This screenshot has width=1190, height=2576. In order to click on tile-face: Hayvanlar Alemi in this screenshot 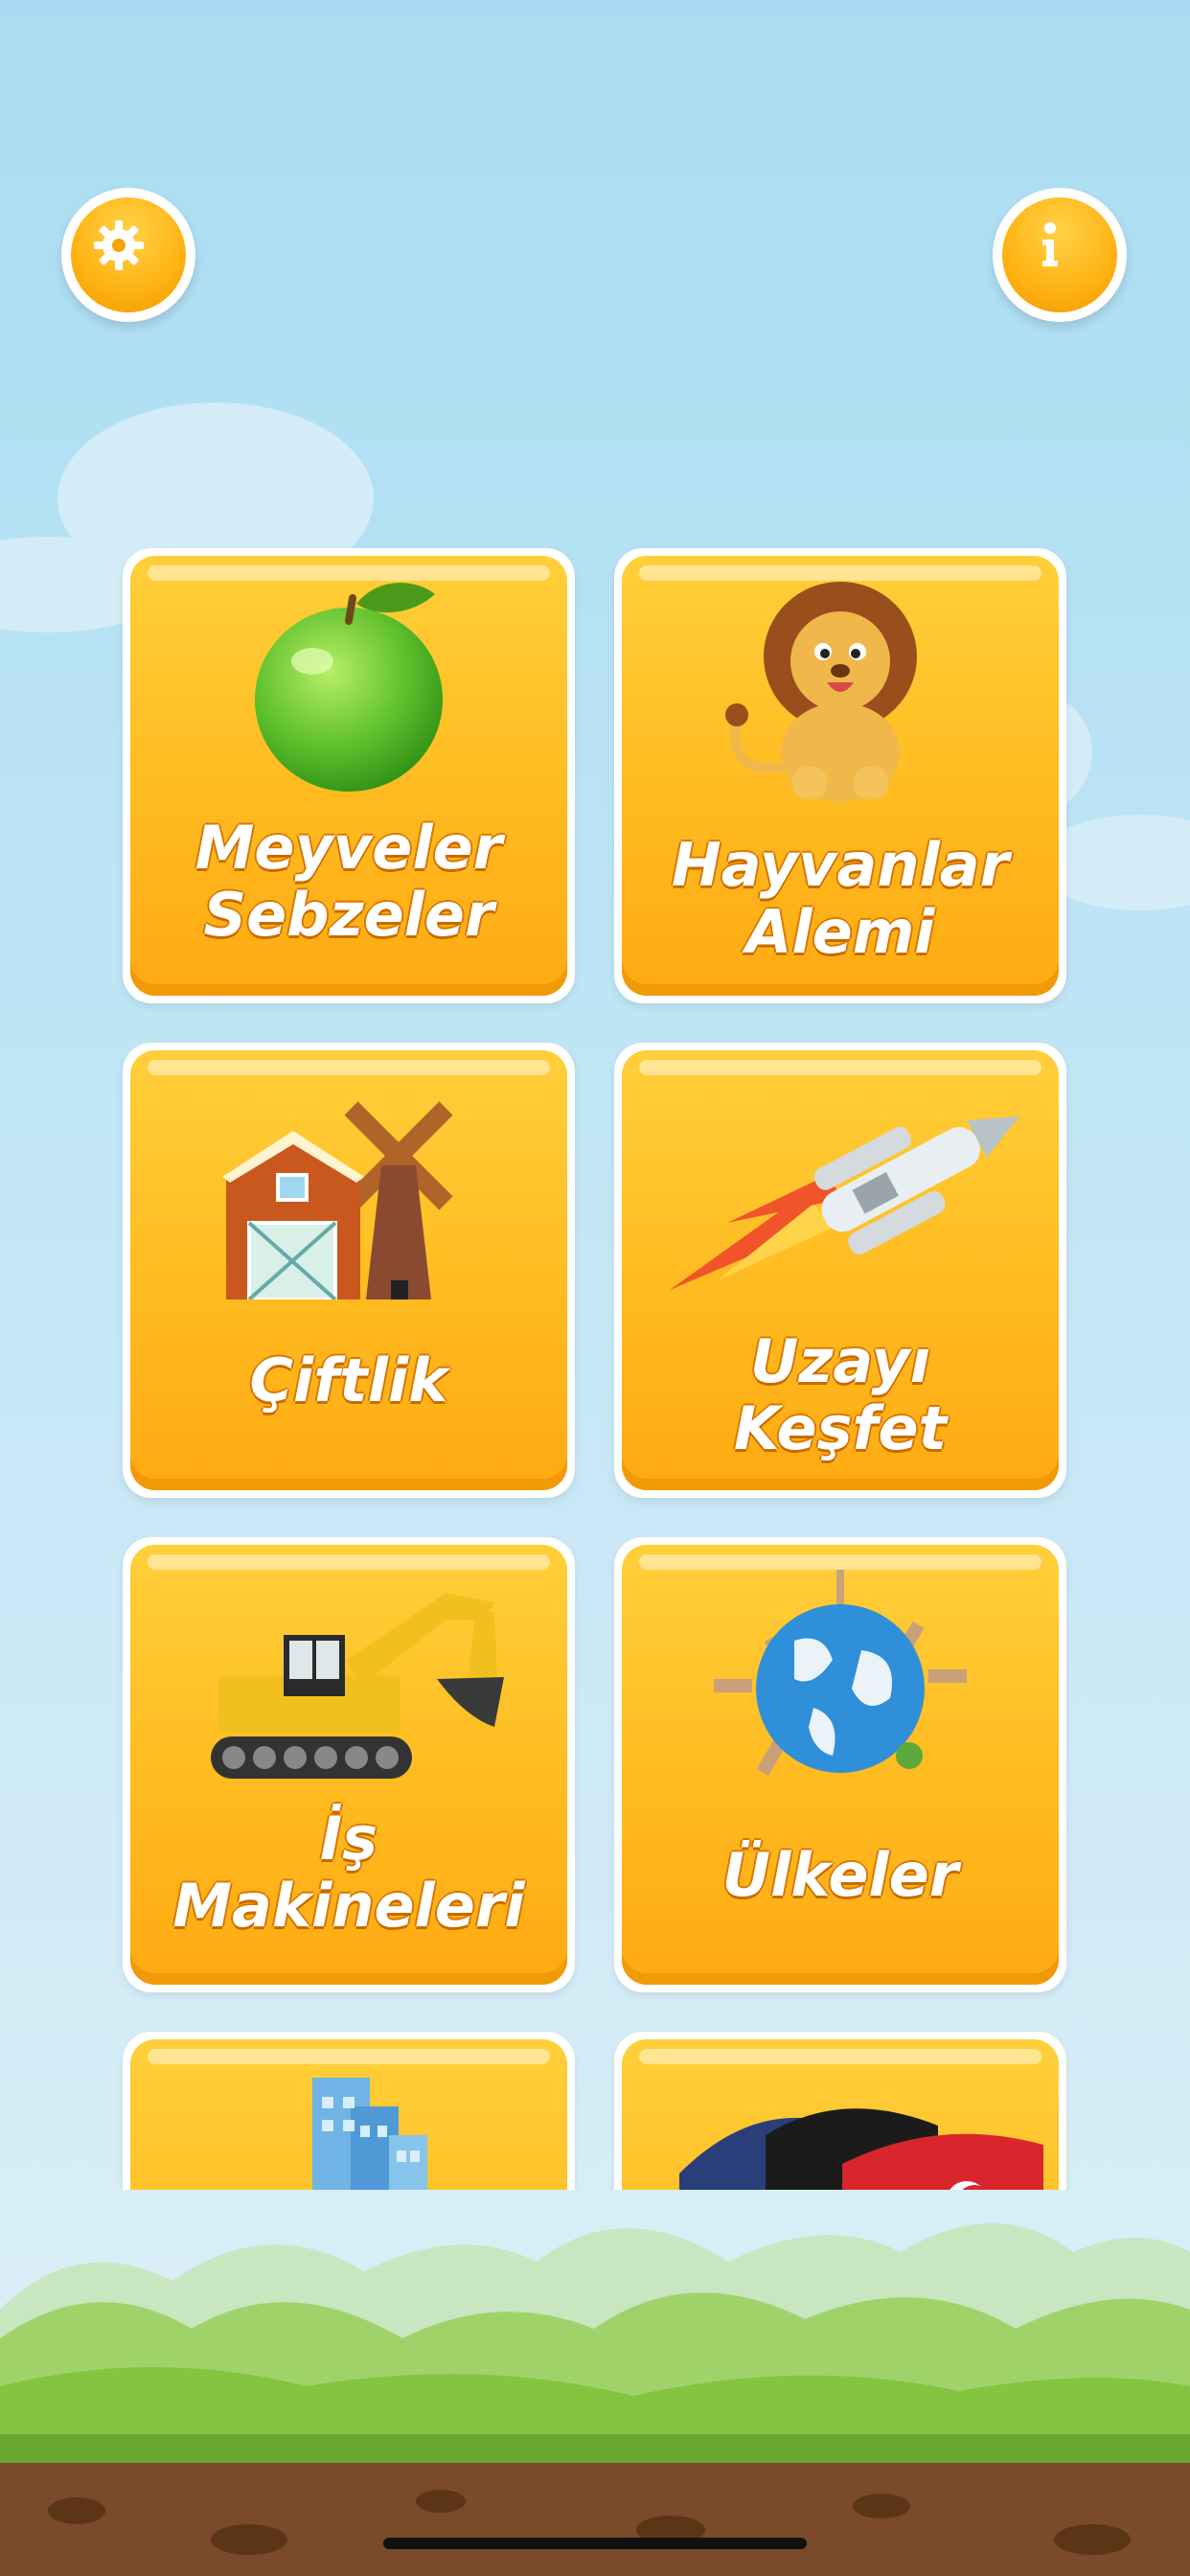, I will do `click(841, 776)`.